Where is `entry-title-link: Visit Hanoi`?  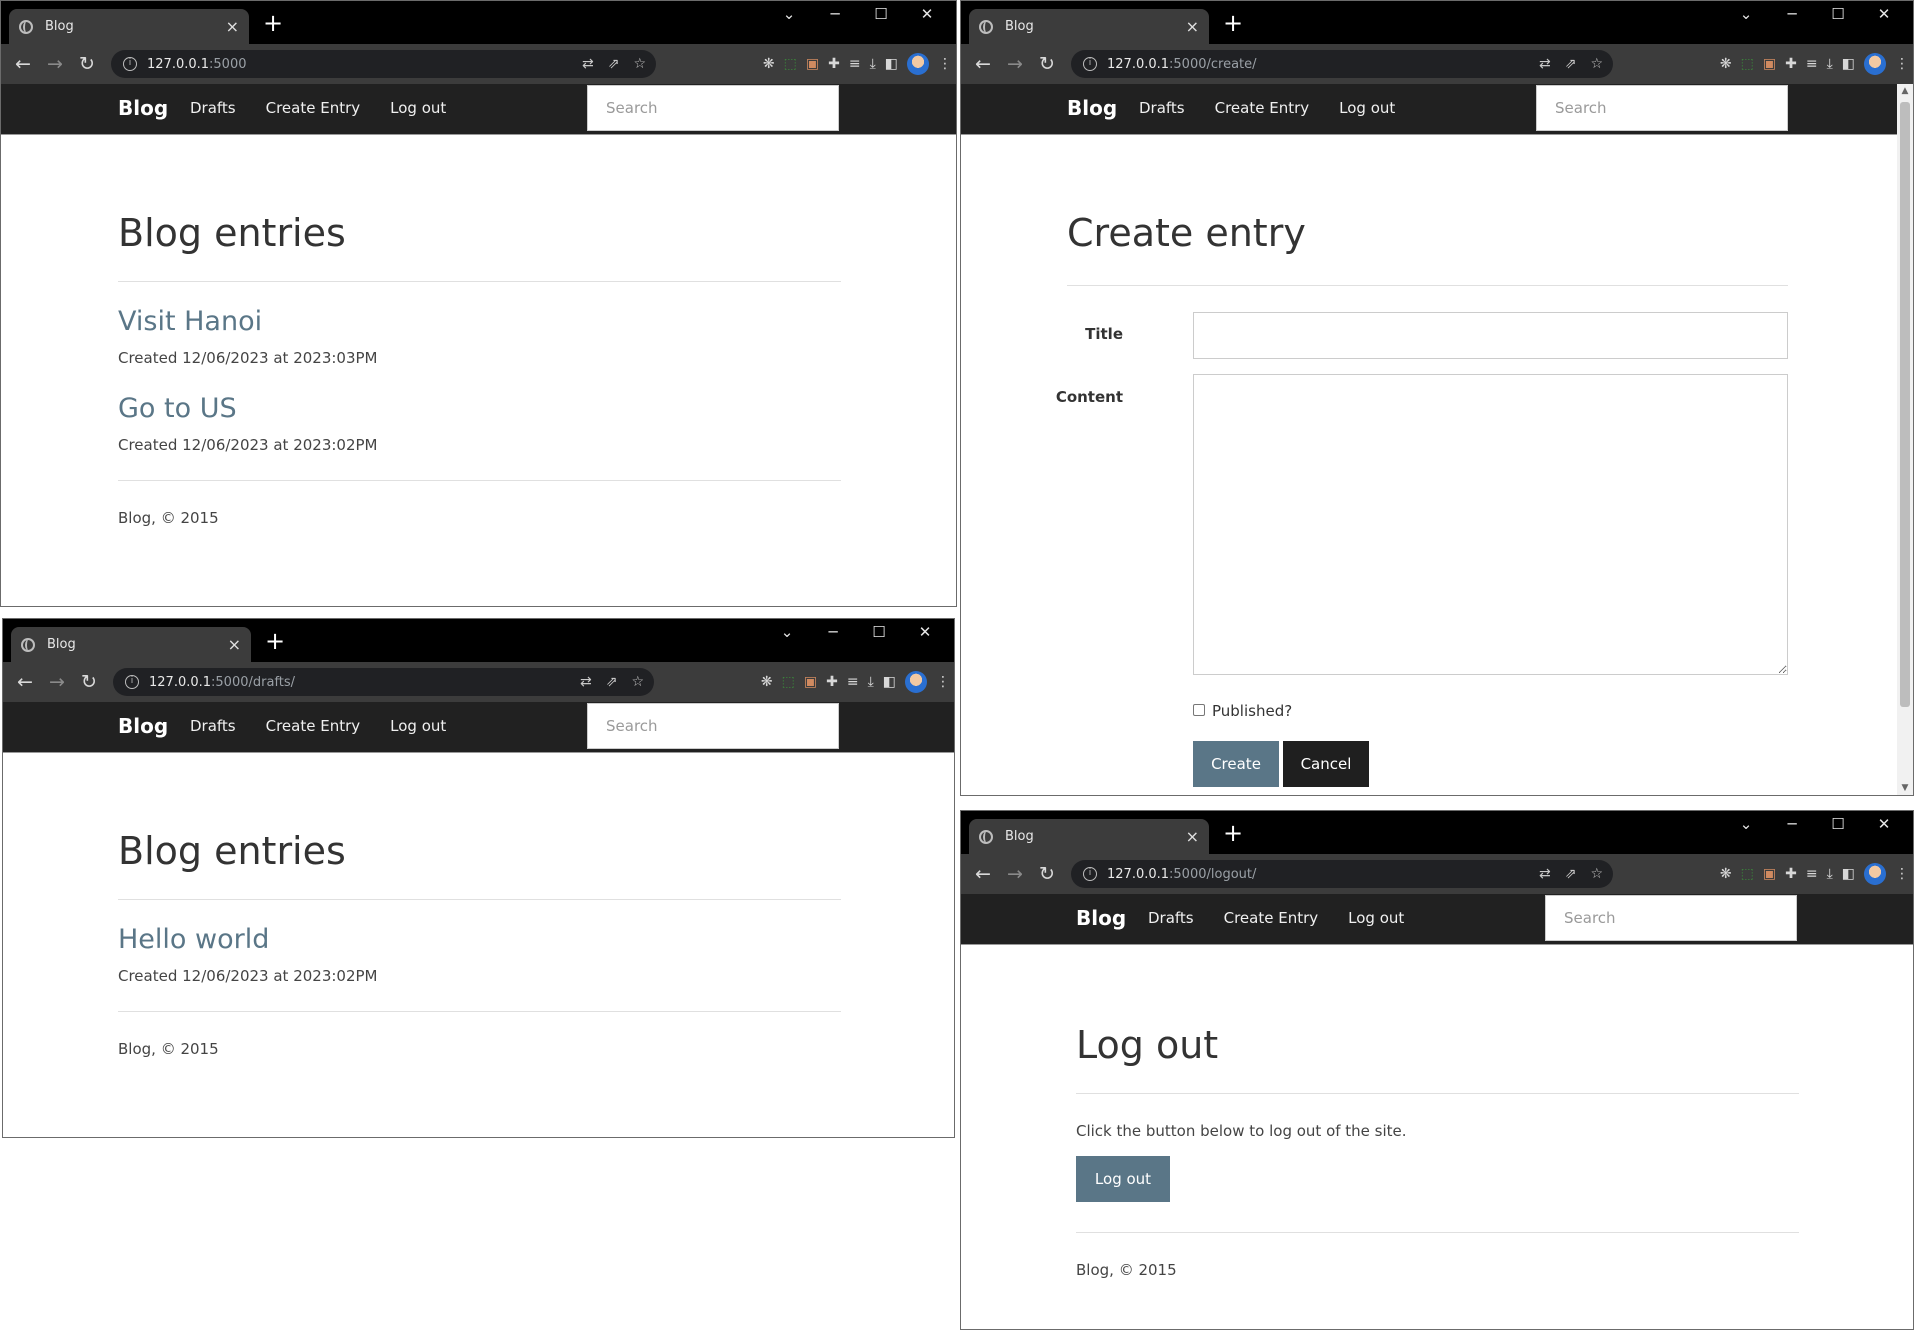
entry-title-link: Visit Hanoi is located at coordinates (479, 321).